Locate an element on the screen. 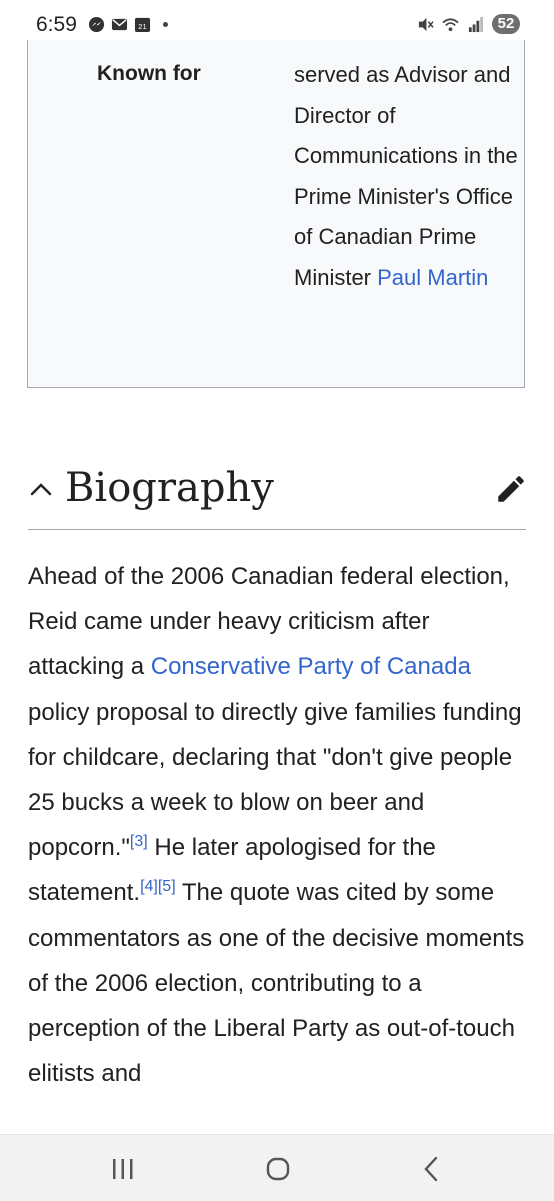  infobox-label: Known for is located at coordinates (149, 73).